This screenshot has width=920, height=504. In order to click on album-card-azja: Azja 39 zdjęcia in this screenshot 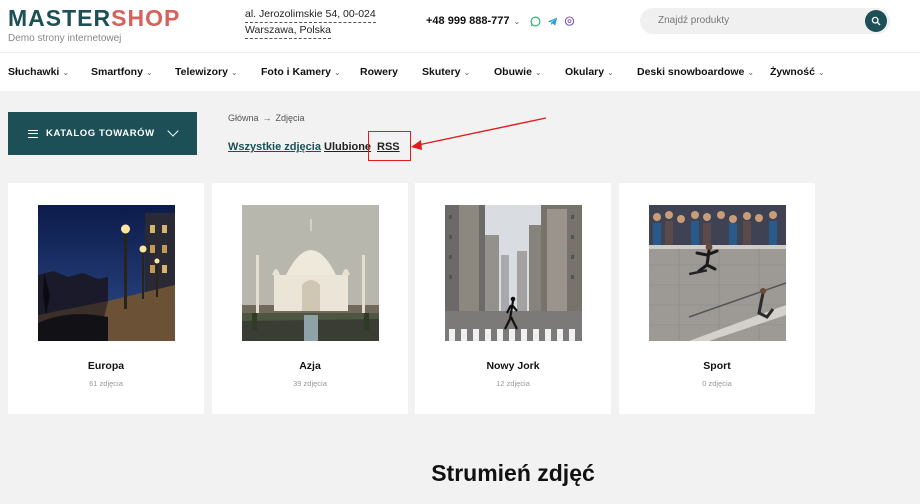, I will do `click(310, 298)`.